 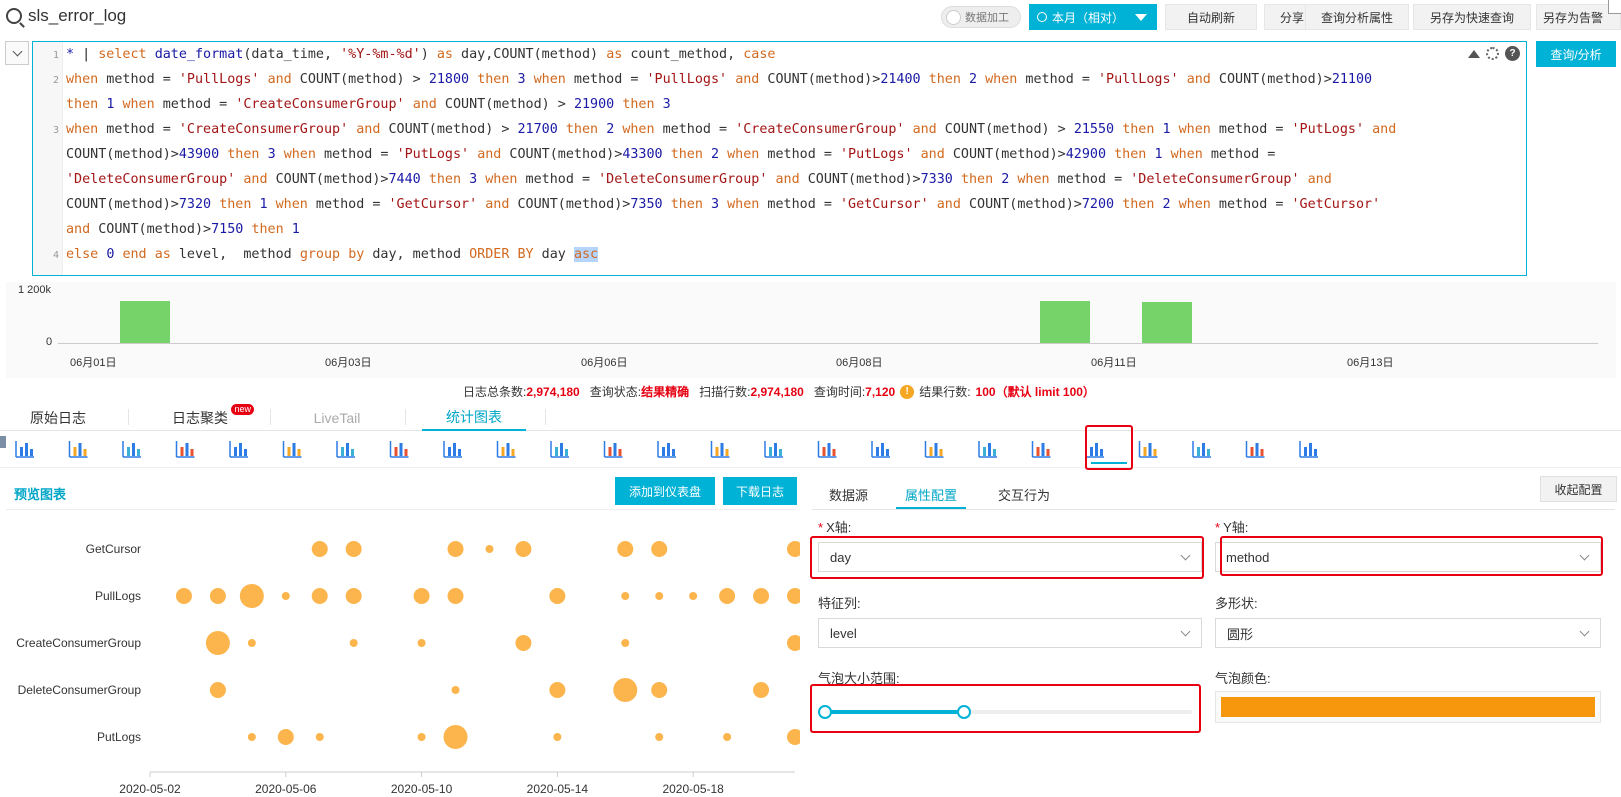 What do you see at coordinates (1357, 17) in the screenshot?
I see `query-properties-button: 查询分析属性` at bounding box center [1357, 17].